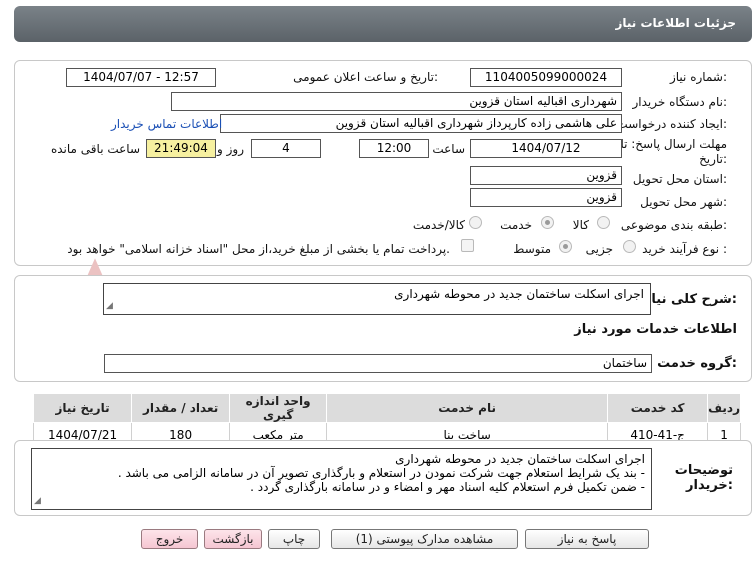 Image resolution: width=755 pixels, height=566 pixels. What do you see at coordinates (675, 23) in the screenshot?
I see `page-title: جزئیات اطلاعات نیاز` at bounding box center [675, 23].